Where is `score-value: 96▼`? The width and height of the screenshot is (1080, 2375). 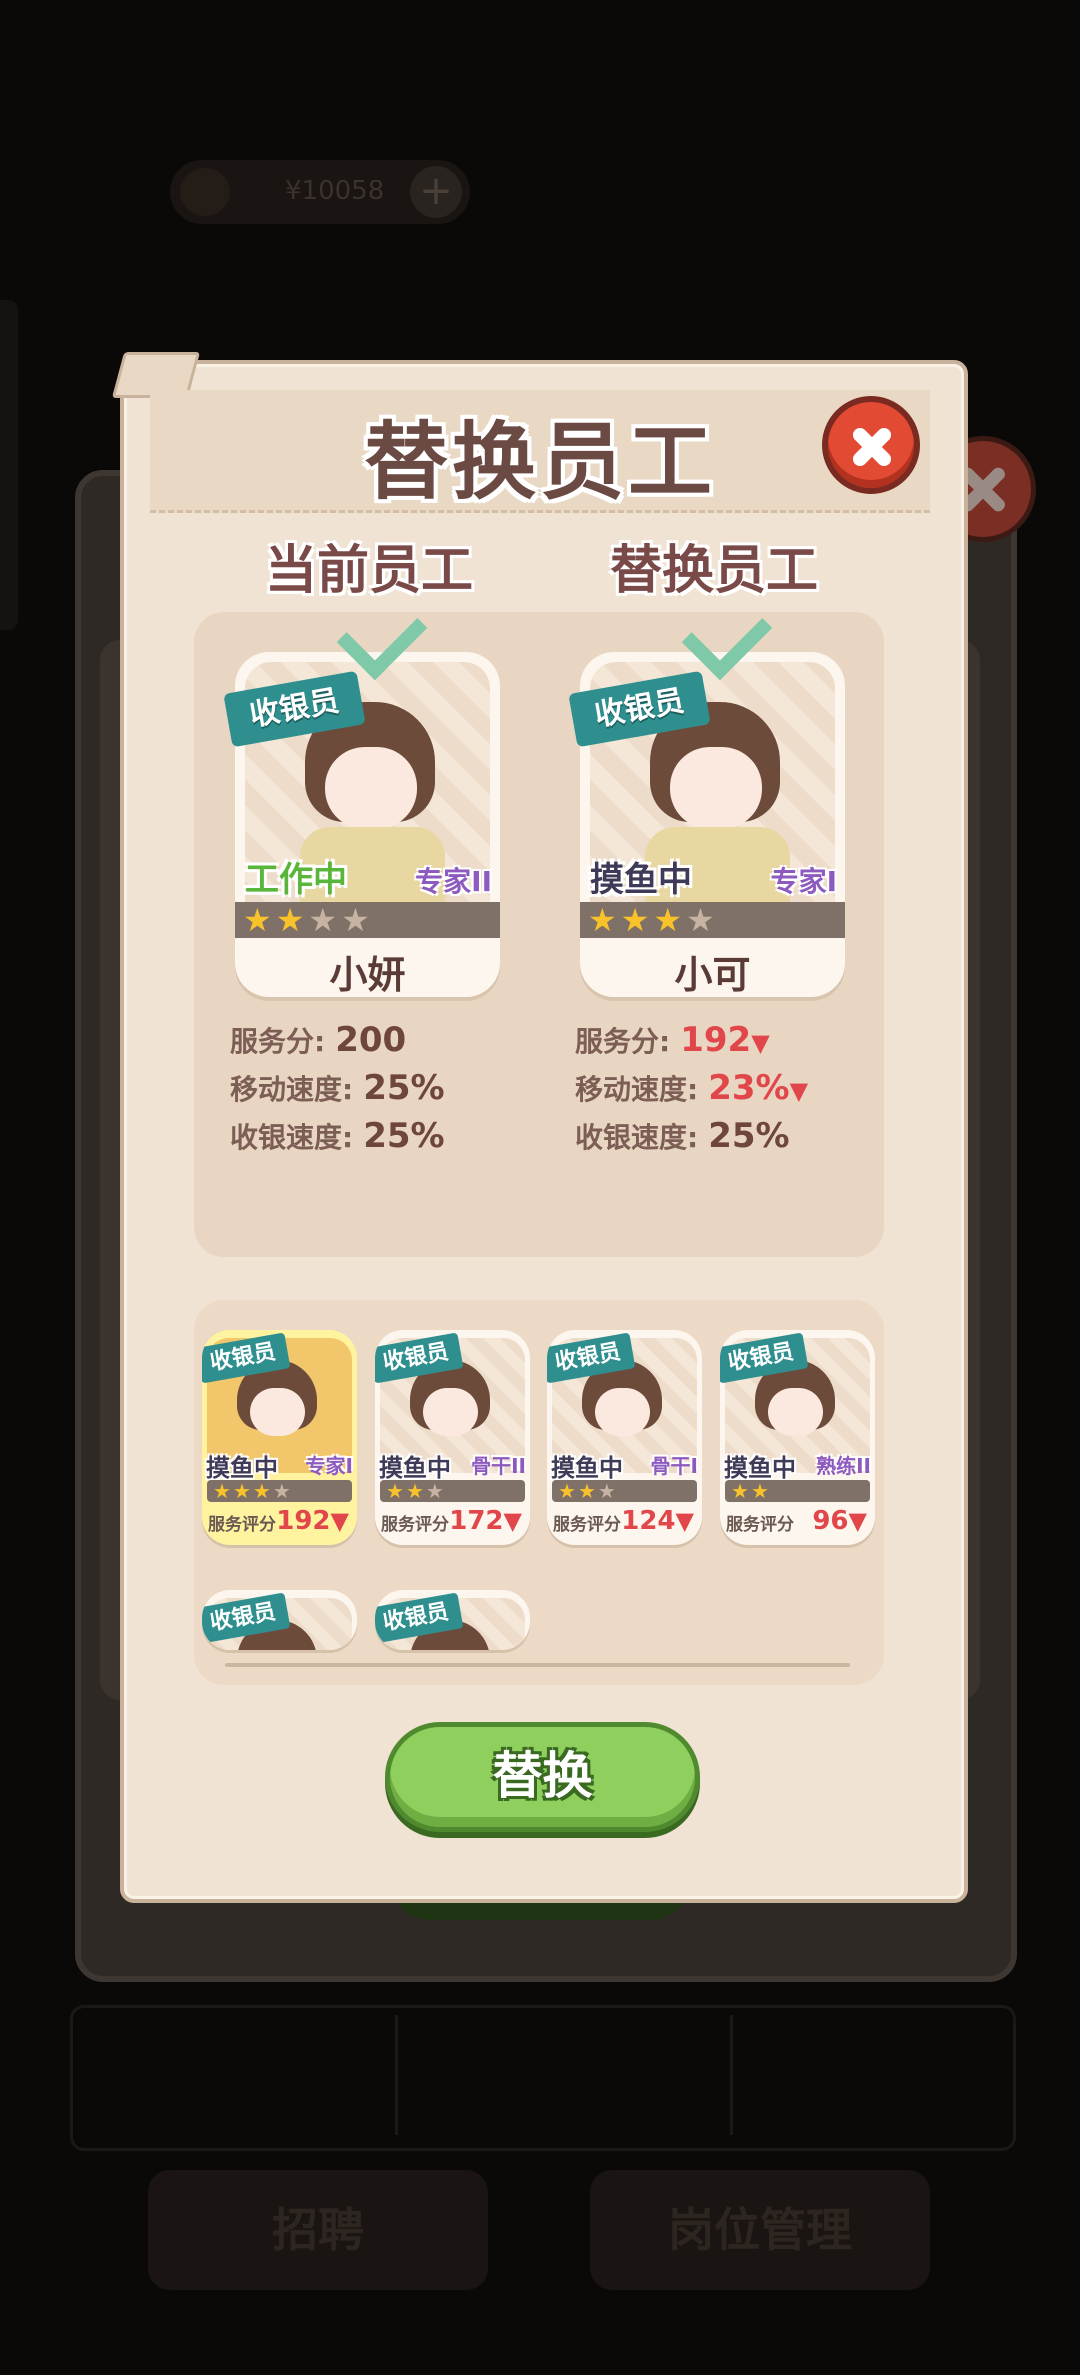
score-value: 96▼ is located at coordinates (839, 1521).